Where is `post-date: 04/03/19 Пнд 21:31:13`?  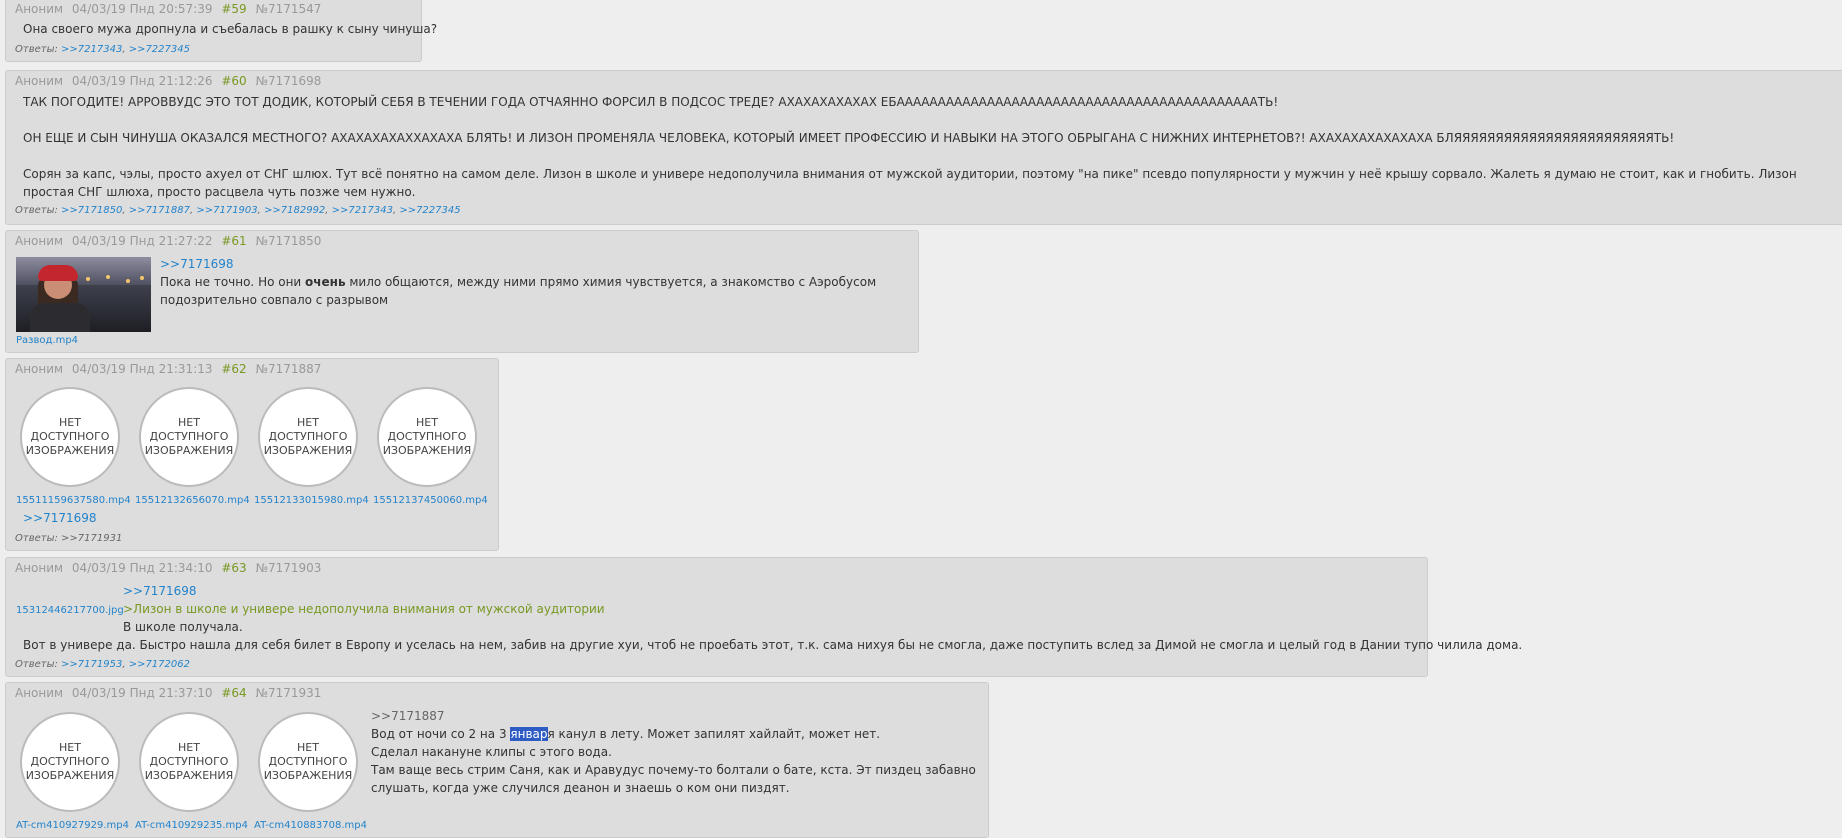 post-date: 04/03/19 Пнд 21:31:13 is located at coordinates (142, 369).